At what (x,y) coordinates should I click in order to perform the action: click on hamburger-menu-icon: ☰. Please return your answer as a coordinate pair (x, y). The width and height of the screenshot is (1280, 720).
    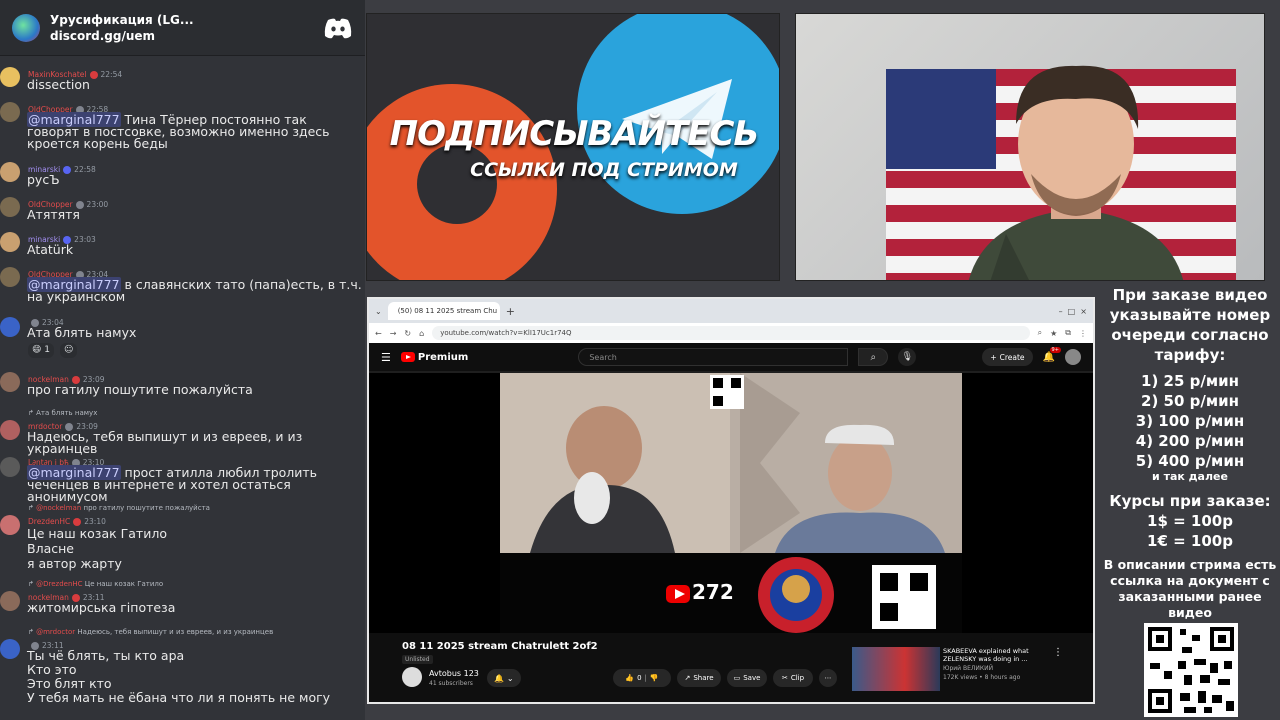
    Looking at the image, I should click on (386, 357).